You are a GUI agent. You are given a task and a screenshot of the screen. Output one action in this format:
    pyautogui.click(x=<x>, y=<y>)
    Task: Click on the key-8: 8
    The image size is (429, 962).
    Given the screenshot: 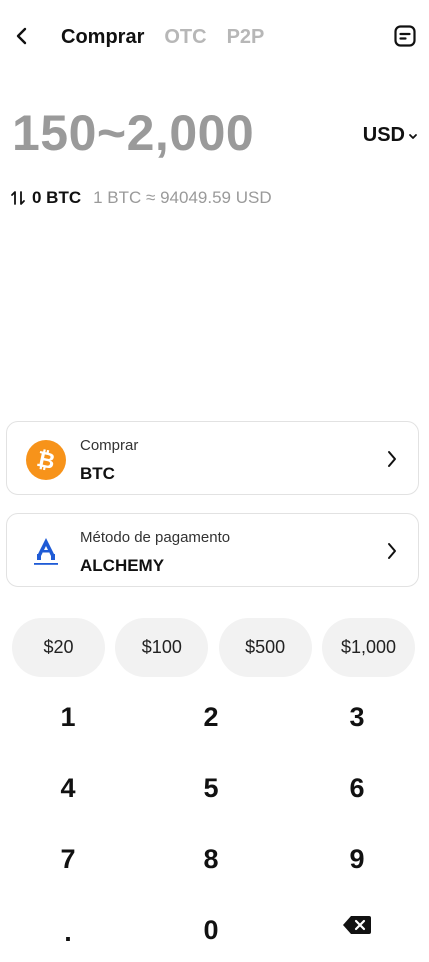 What is the action you would take?
    pyautogui.click(x=211, y=859)
    